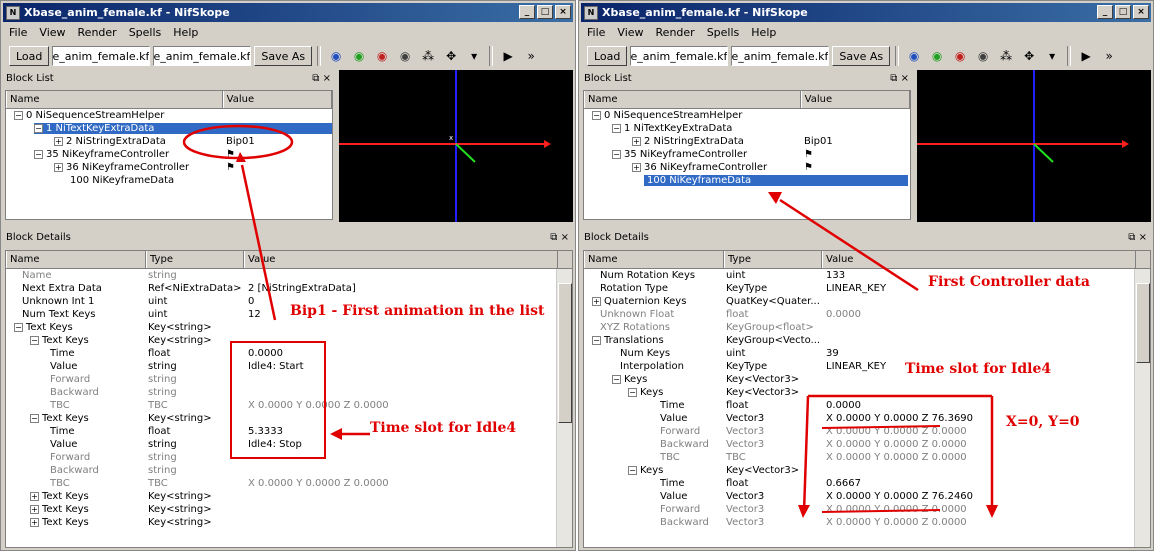 This screenshot has height=551, width=1154. I want to click on annotation-bip: Bip1 - First animation in the list, so click(417, 311).